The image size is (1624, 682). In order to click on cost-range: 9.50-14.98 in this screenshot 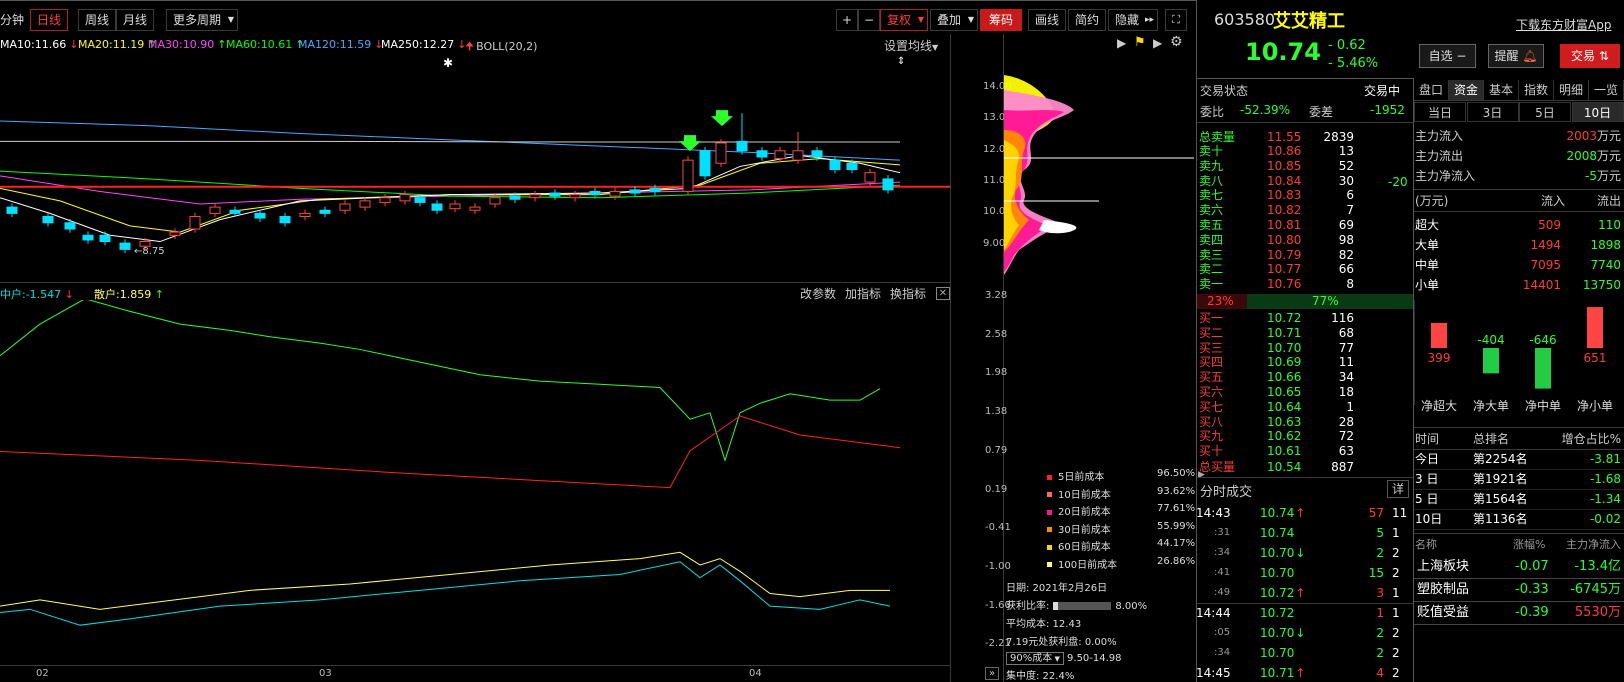, I will do `click(1094, 658)`.